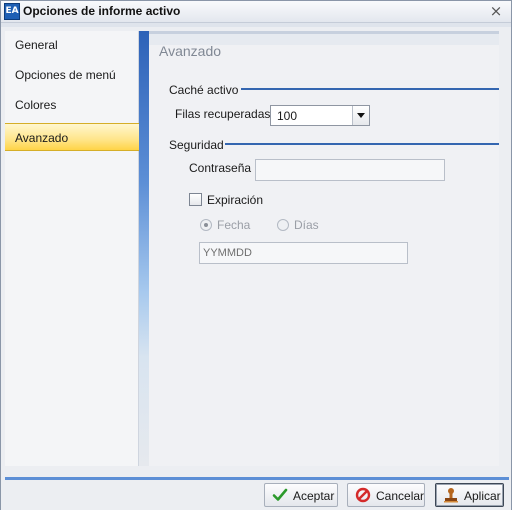 The height and width of the screenshot is (510, 512). What do you see at coordinates (190, 51) in the screenshot?
I see `page-title: Avanzado` at bounding box center [190, 51].